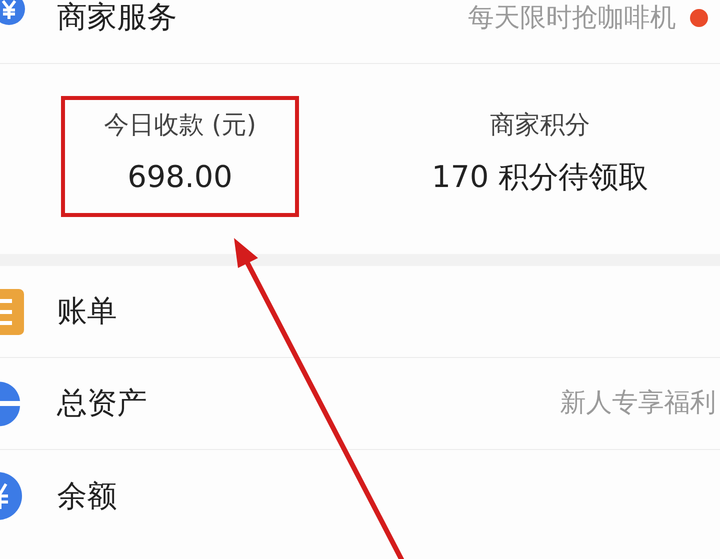  I want to click on stat-value: 170 积分待领取, so click(540, 178).